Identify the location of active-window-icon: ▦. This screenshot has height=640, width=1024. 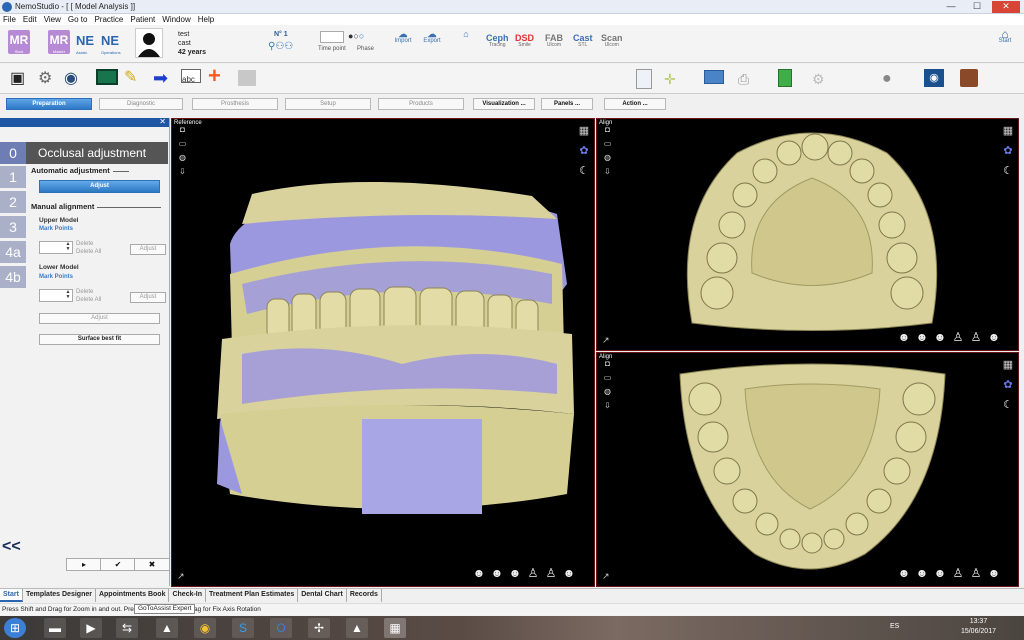
(395, 628).